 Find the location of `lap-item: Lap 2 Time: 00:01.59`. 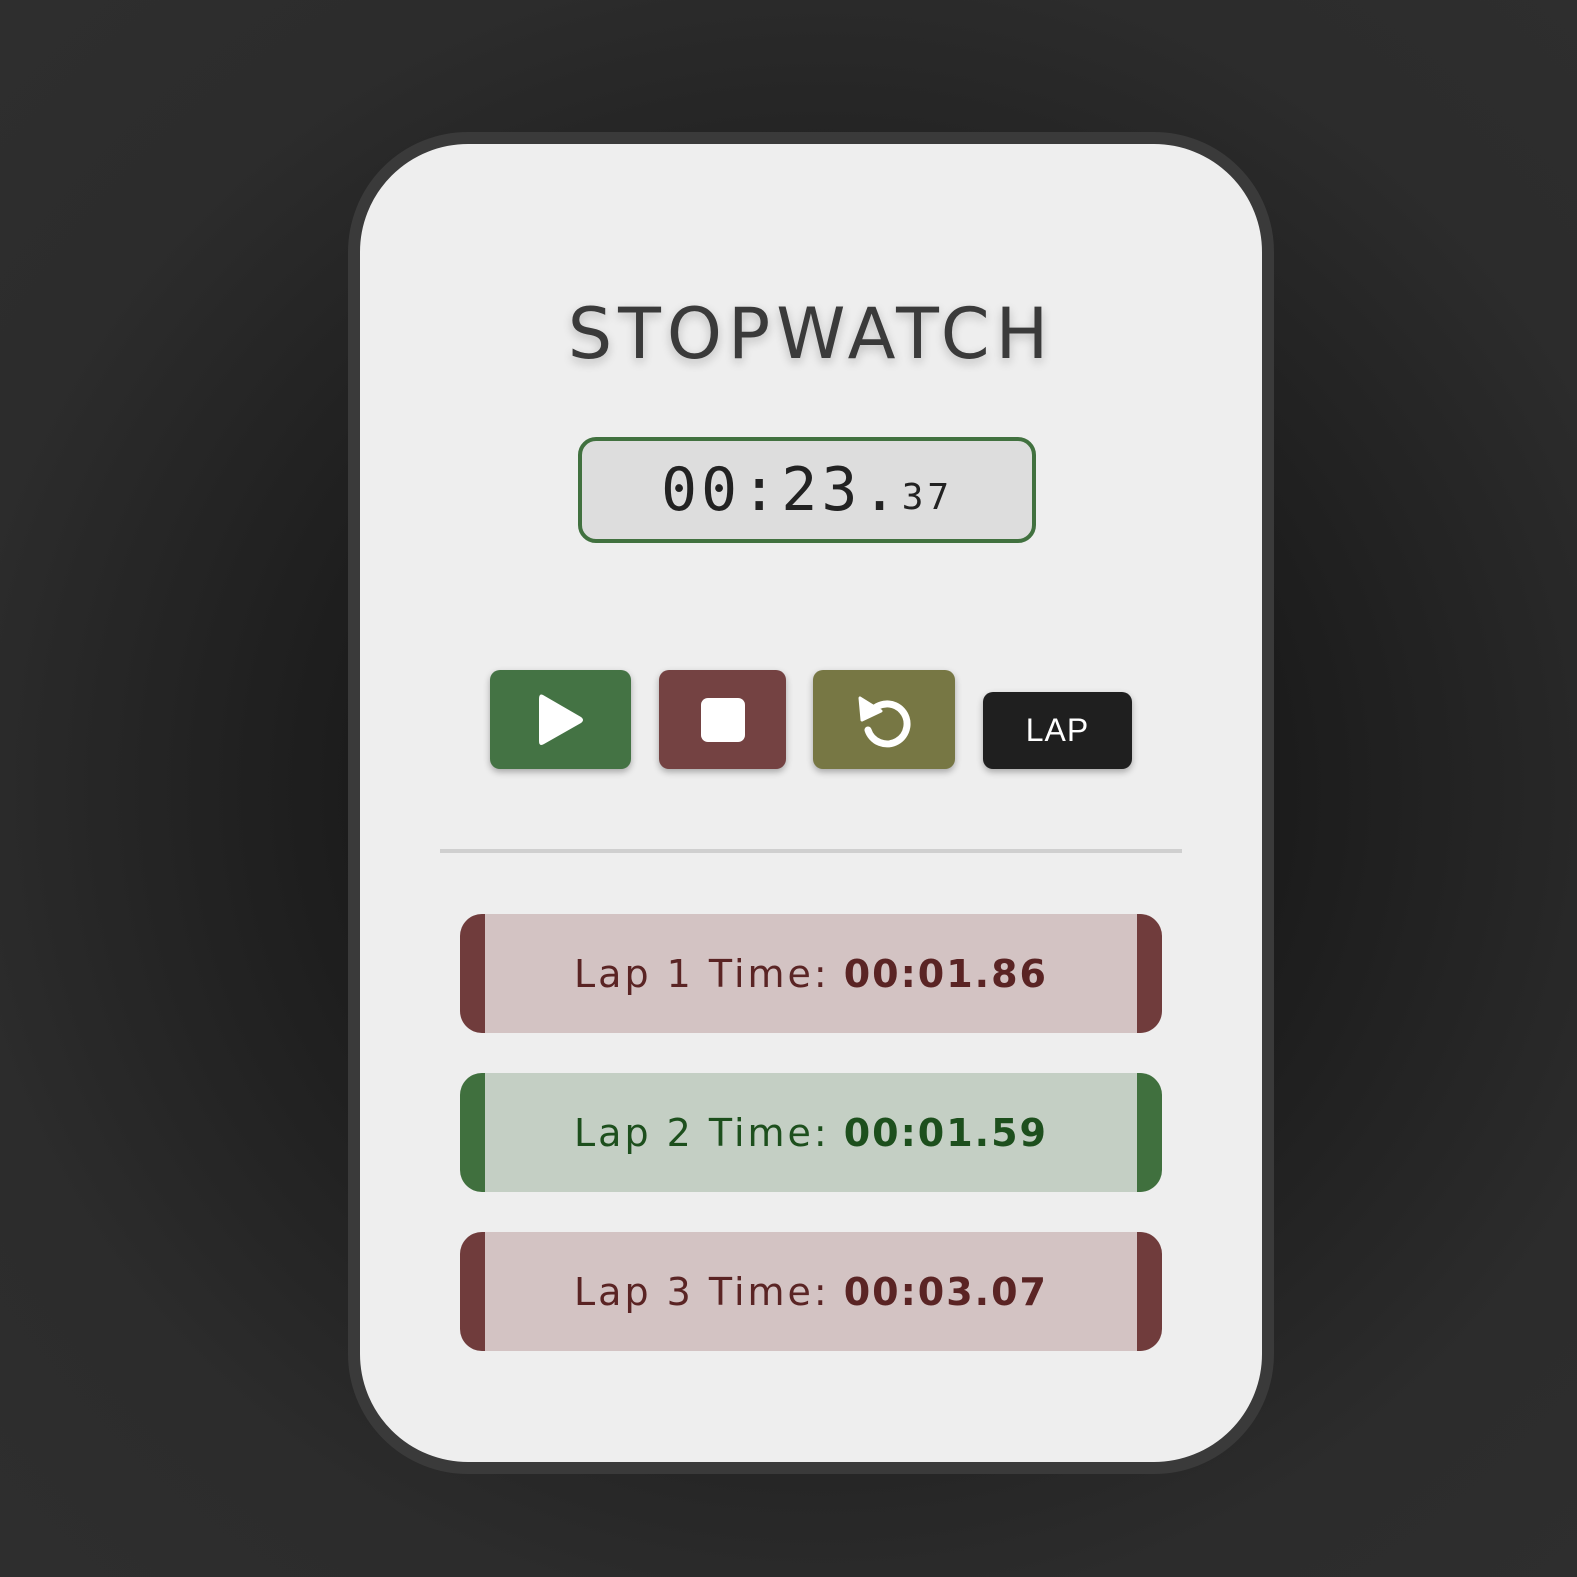

lap-item: Lap 2 Time: 00:01.59 is located at coordinates (811, 1132).